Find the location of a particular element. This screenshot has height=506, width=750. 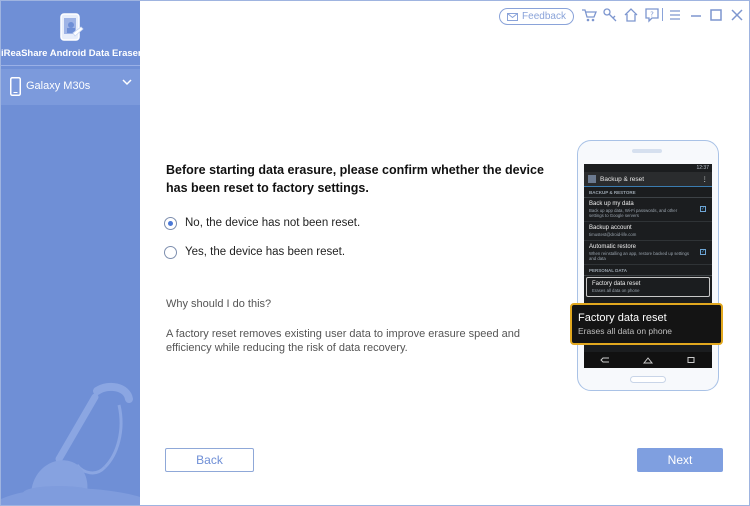

minimize-icon is located at coordinates (696, 15).